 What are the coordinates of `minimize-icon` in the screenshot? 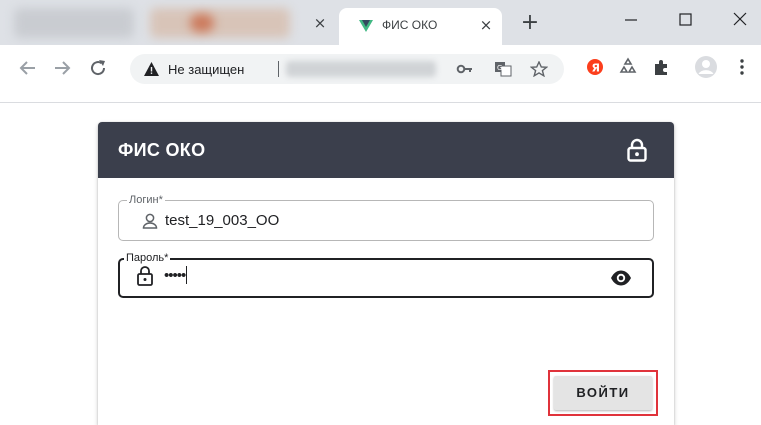 It's located at (631, 20).